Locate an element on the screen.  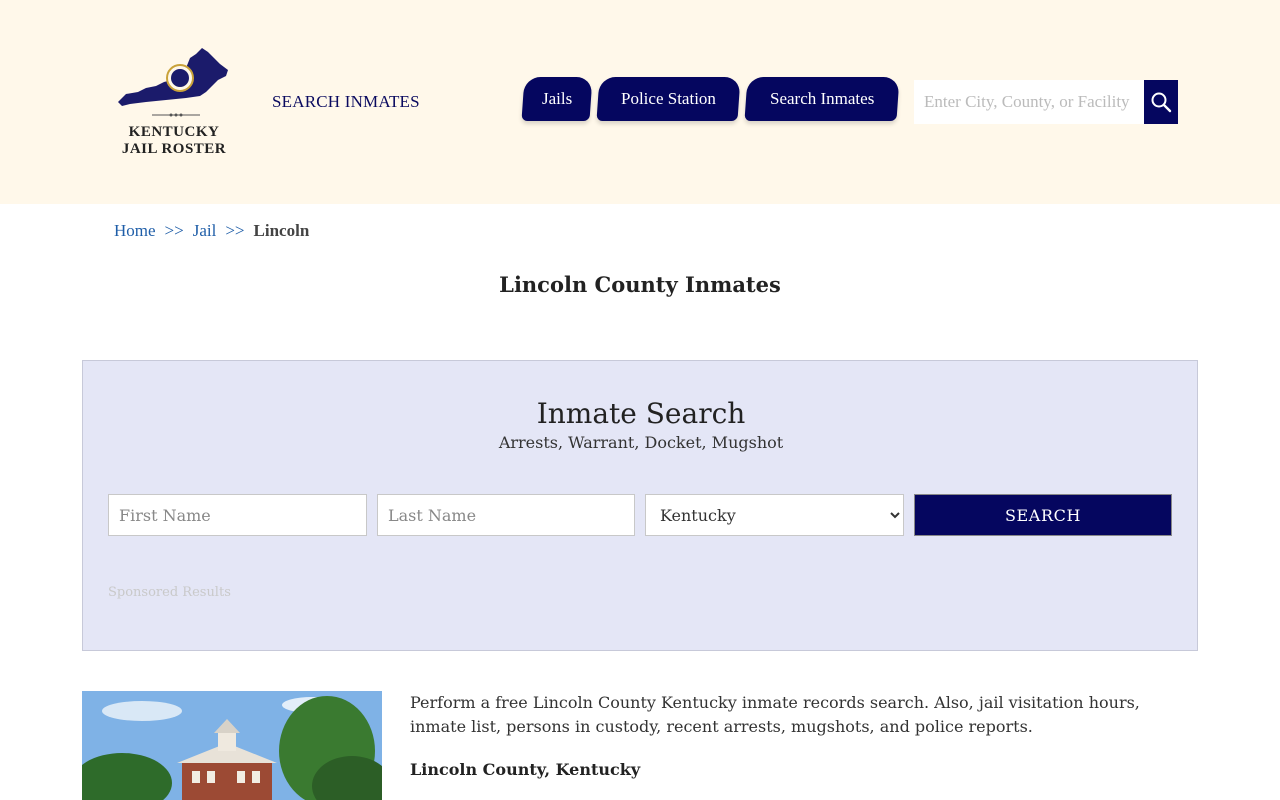
state-select: Kentucky is located at coordinates (774, 515).